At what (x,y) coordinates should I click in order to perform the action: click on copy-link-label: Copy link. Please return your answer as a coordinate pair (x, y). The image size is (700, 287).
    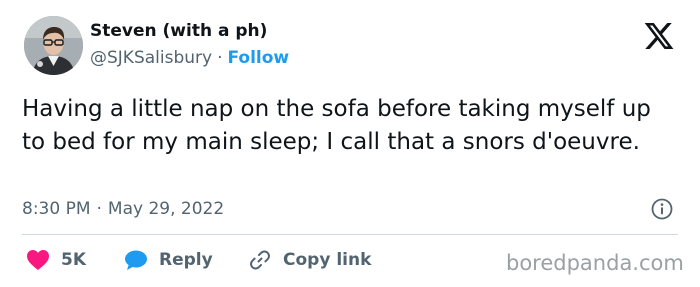
    Looking at the image, I should click on (327, 260).